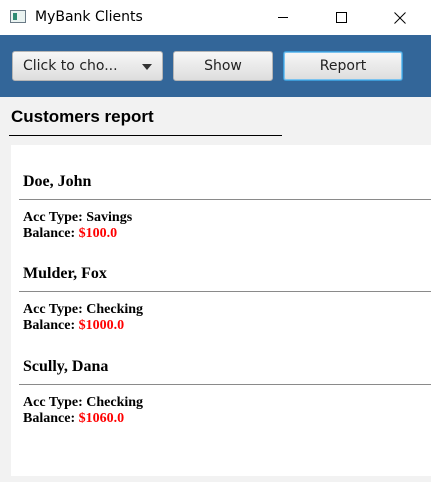  I want to click on customer-name: Doe, John, so click(57, 181).